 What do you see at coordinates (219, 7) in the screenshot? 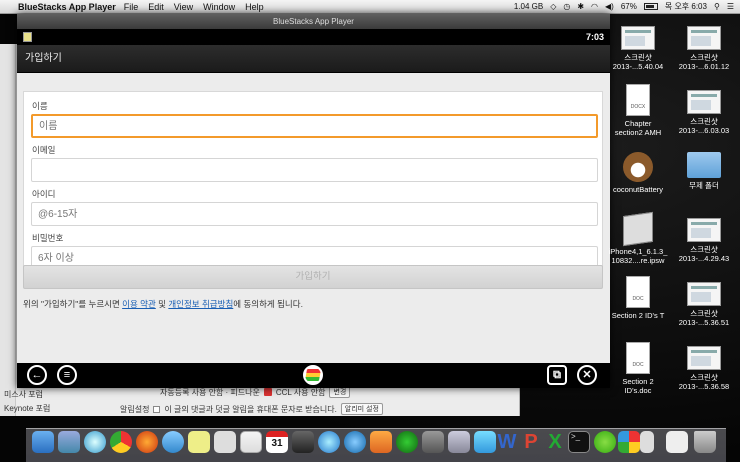
I see `menu-window: Window` at bounding box center [219, 7].